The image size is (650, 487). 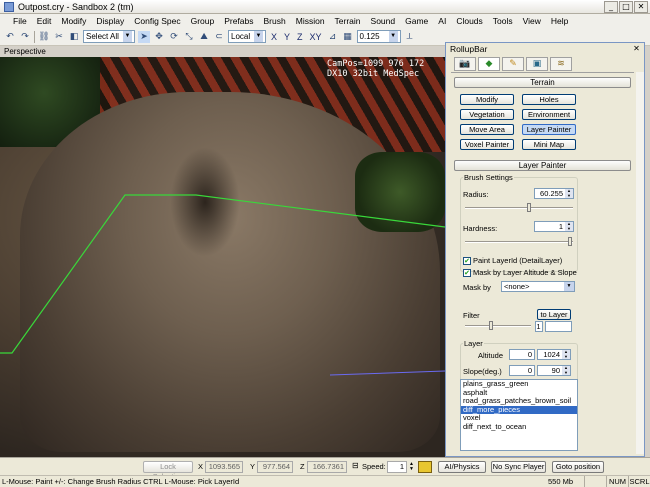 I want to click on mask-by-dropdown: <none> ▼, so click(x=538, y=286).